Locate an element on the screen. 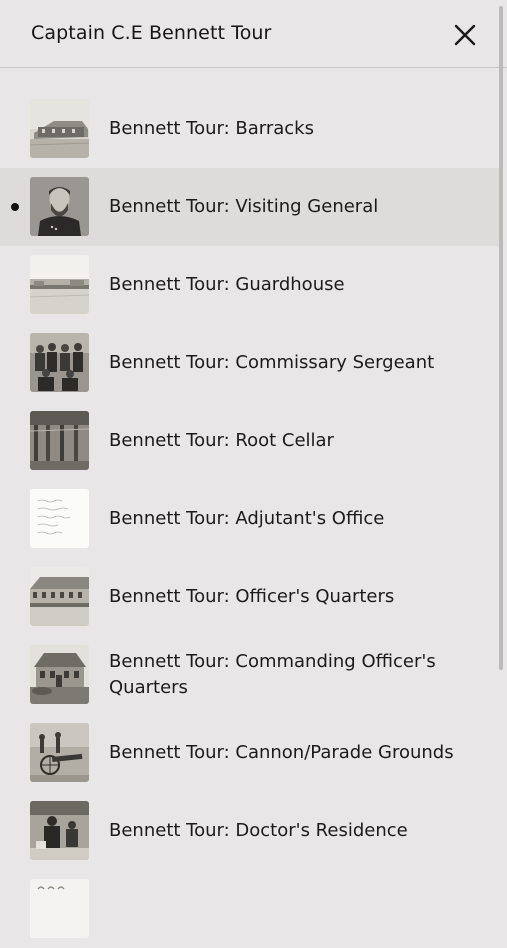  commanding-quarters-thumbnail is located at coordinates (59, 674).